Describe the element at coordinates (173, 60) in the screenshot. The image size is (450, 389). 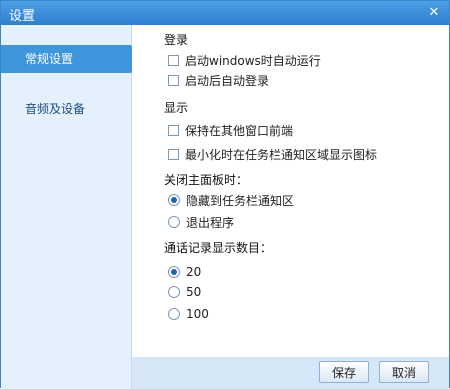
I see `auto-run-checkbox` at that location.